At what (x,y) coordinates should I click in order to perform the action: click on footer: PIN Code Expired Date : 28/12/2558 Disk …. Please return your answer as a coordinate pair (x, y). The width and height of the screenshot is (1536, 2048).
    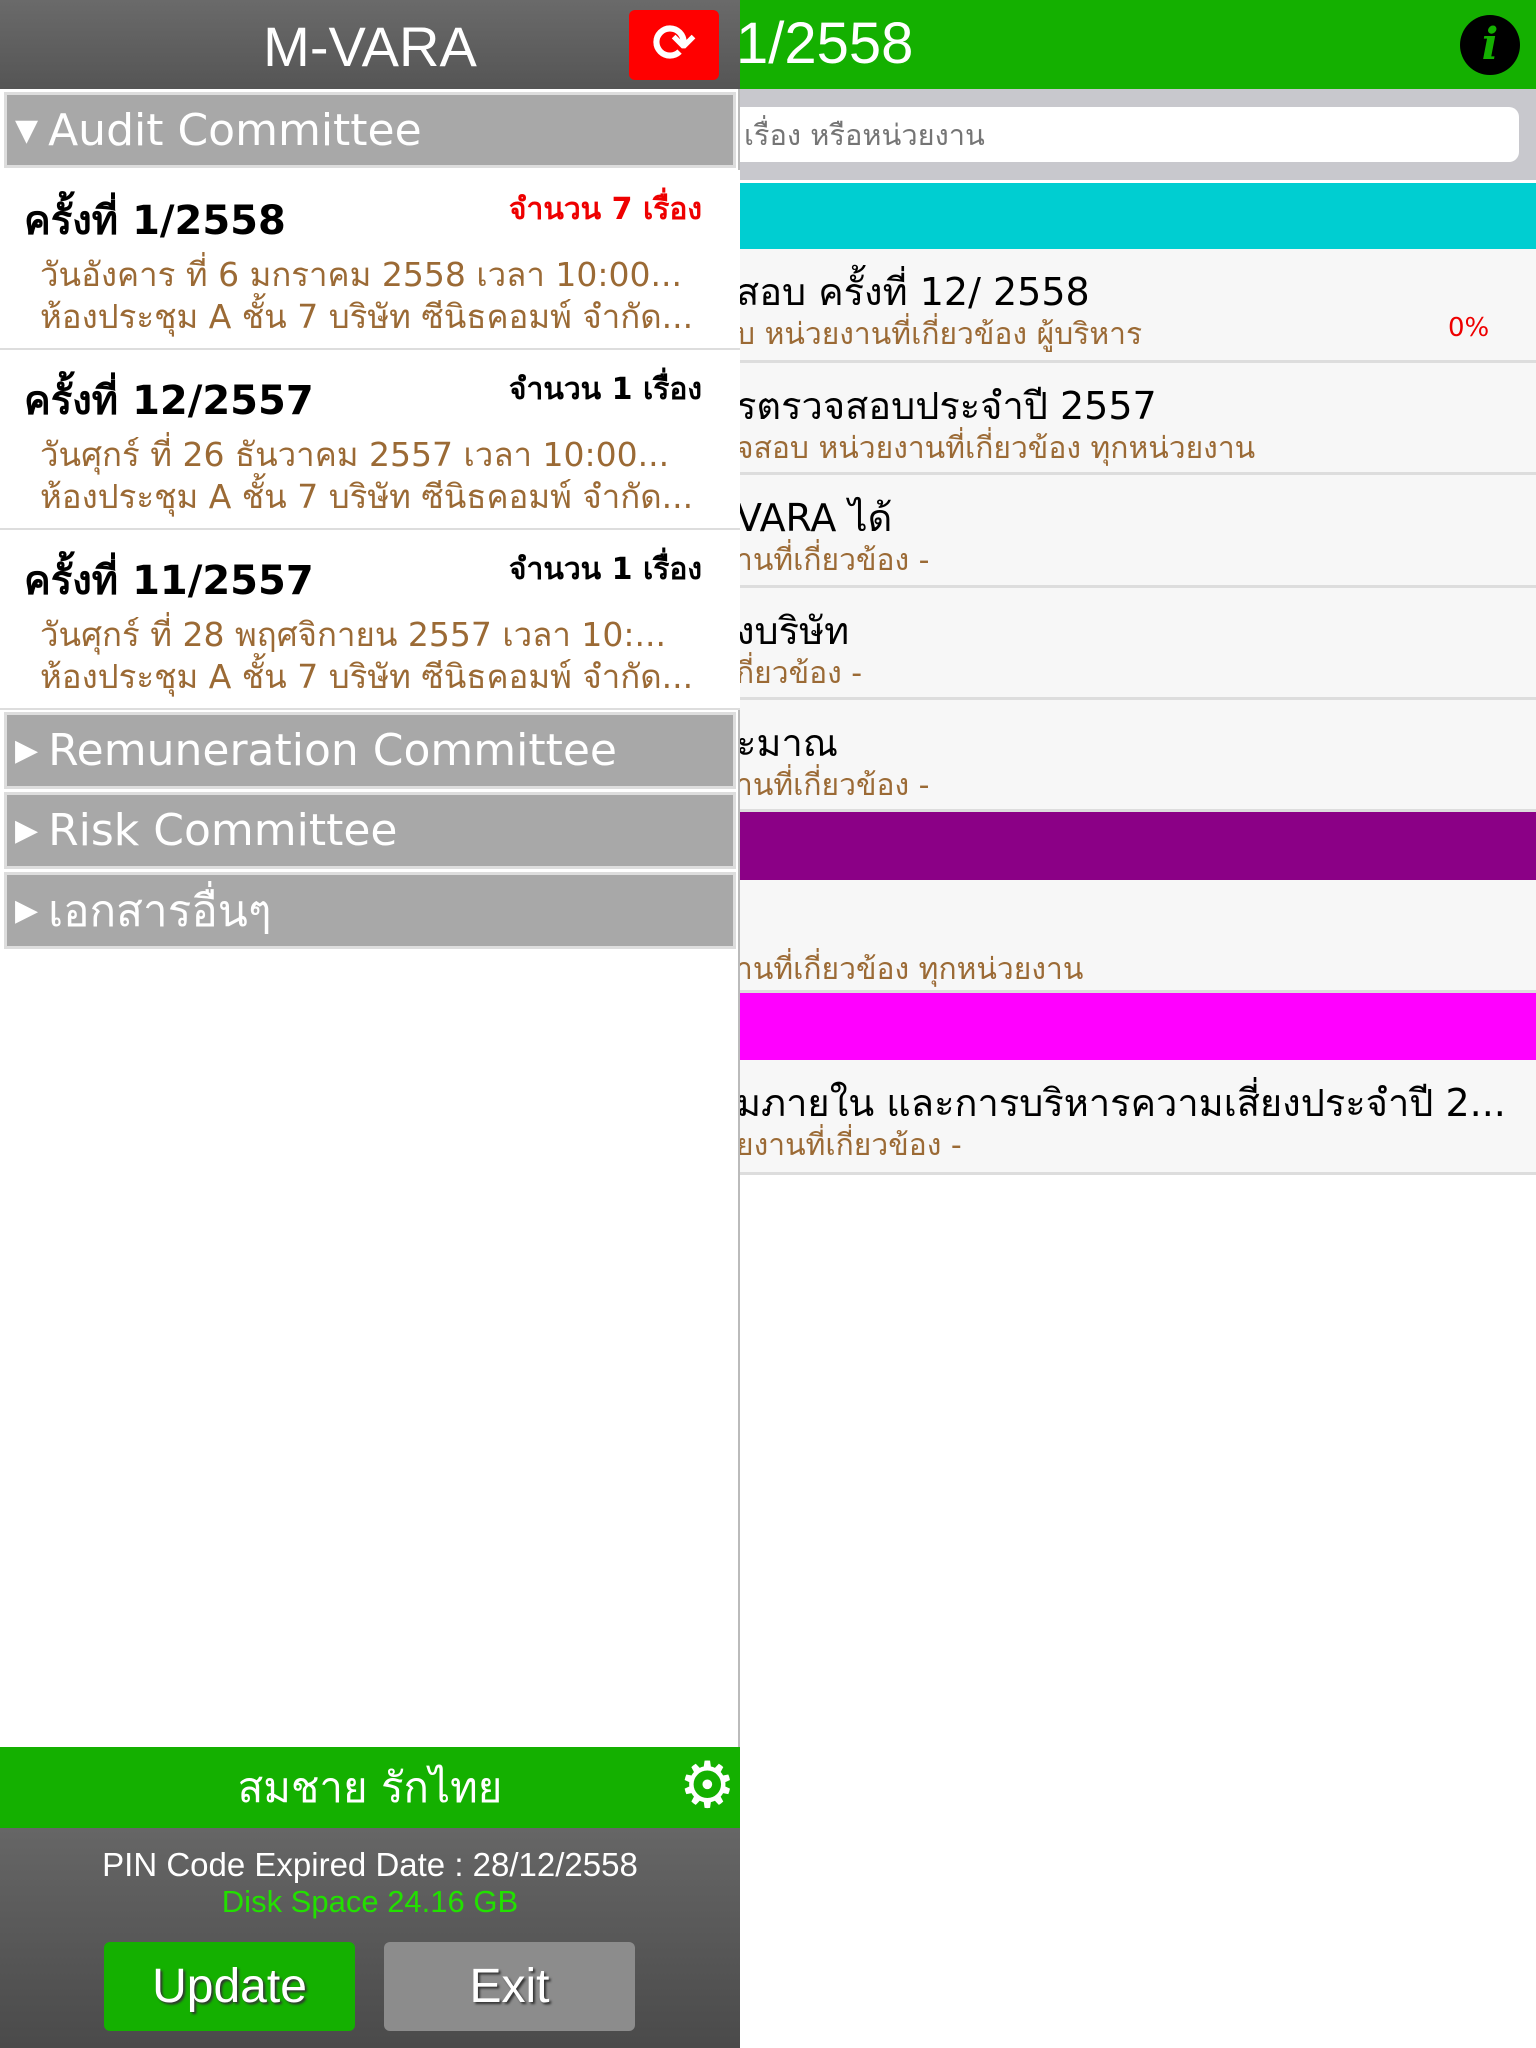
    Looking at the image, I should click on (370, 1938).